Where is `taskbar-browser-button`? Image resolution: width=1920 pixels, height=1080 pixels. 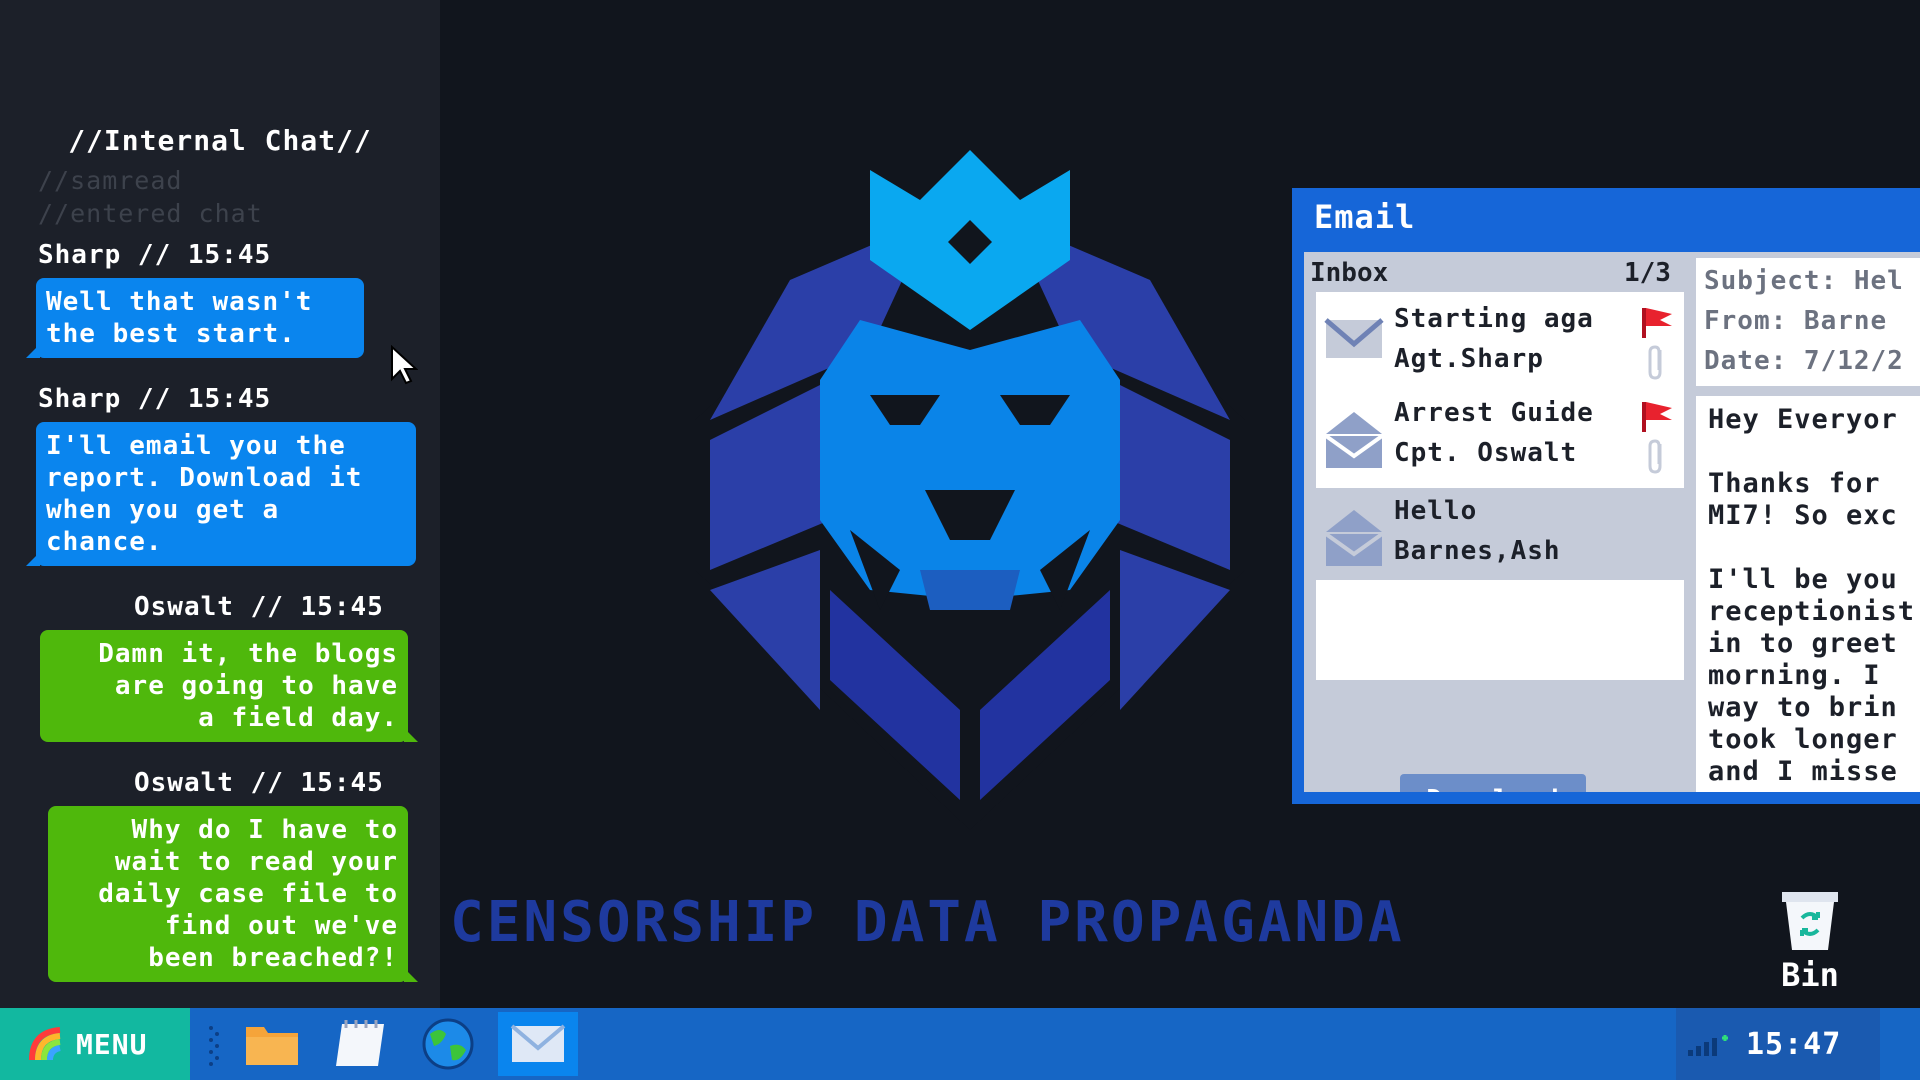 taskbar-browser-button is located at coordinates (448, 1044).